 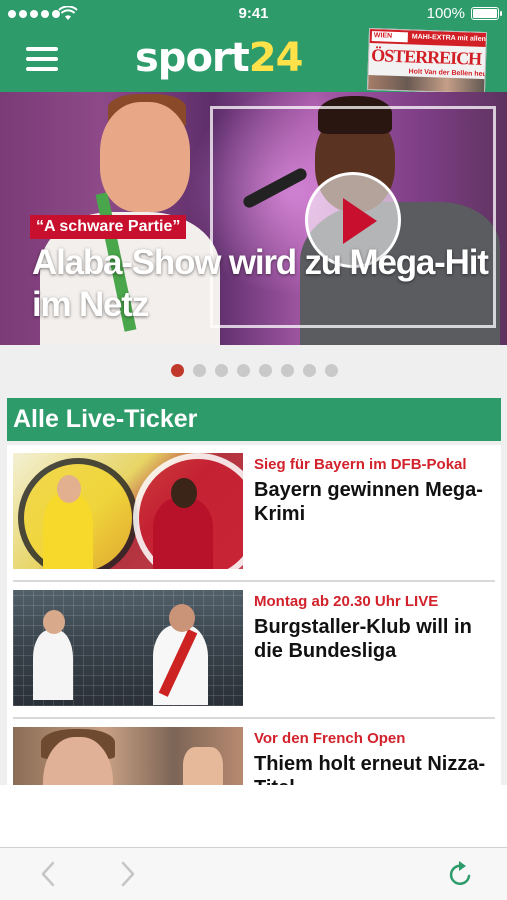 I want to click on blank-area, so click(x=253, y=816).